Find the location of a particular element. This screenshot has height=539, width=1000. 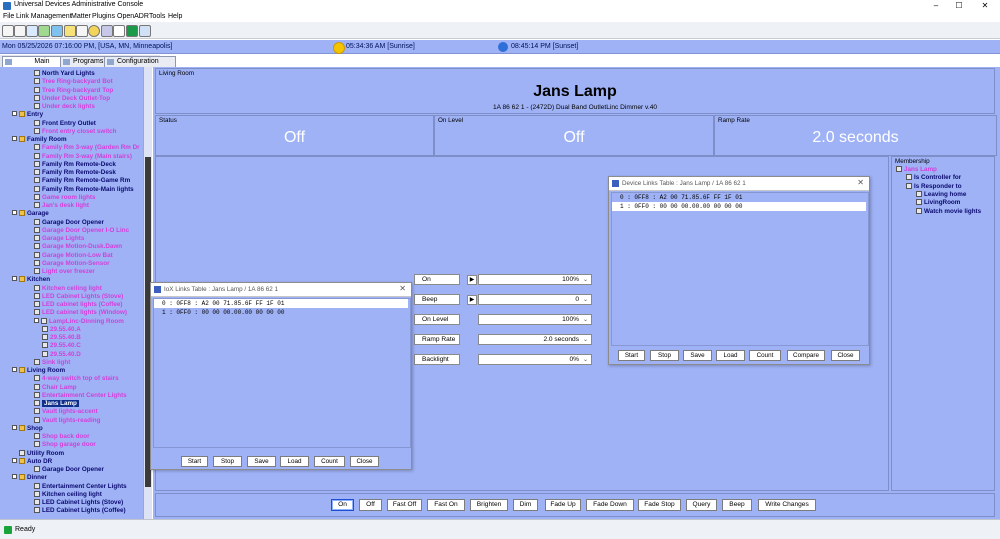

membership-item: Watch movie lights is located at coordinates (948, 211).